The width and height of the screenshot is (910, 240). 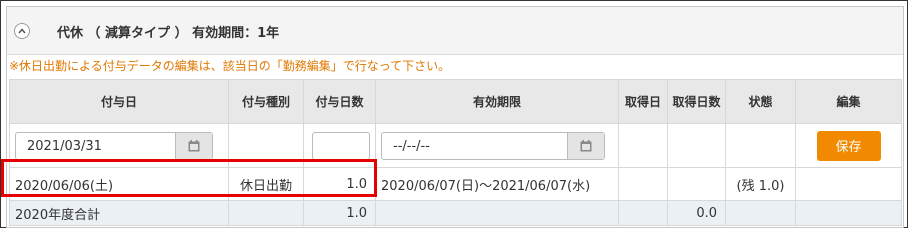 What do you see at coordinates (230, 66) in the screenshot?
I see `edit-notice: ※休日出勤による付与データの編集は、該当日の「勤務編集」で行なって下さい。` at bounding box center [230, 66].